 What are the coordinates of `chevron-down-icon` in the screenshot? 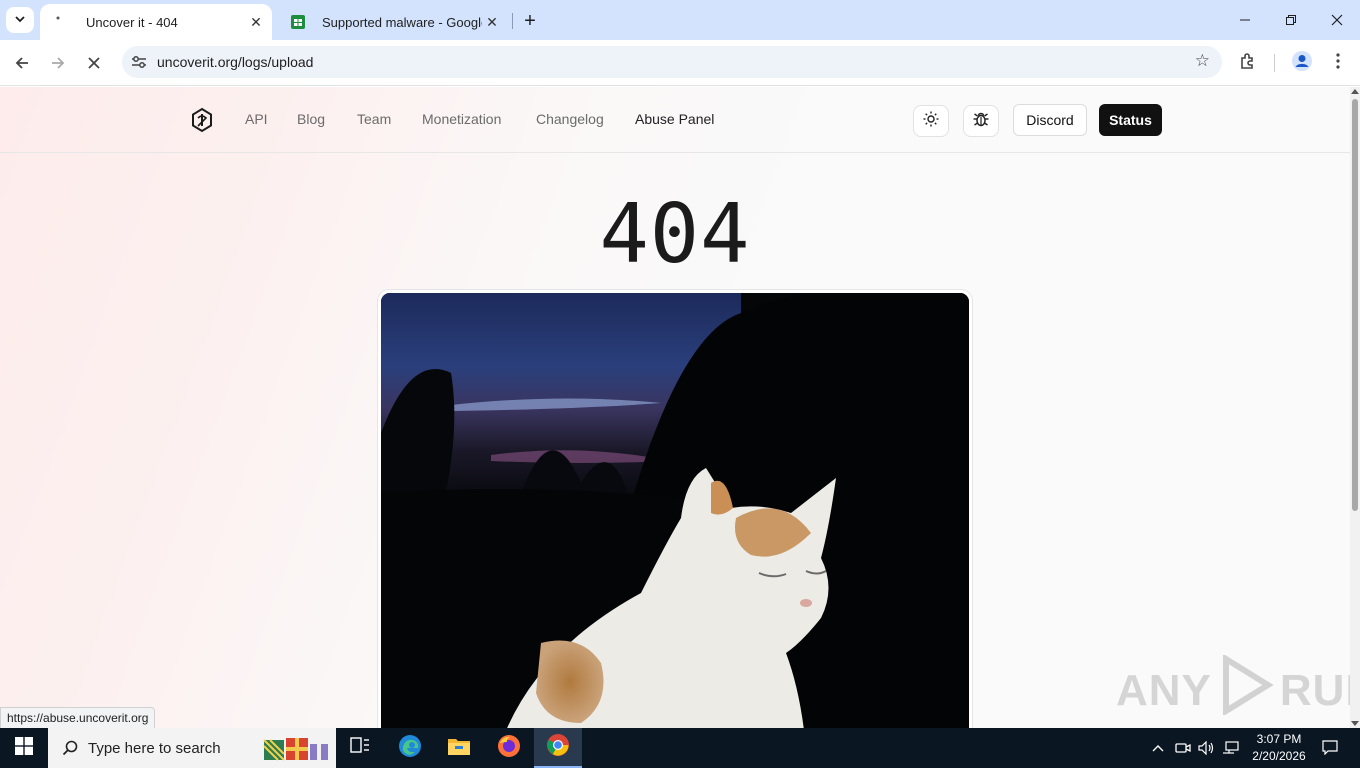 It's located at (20, 20).